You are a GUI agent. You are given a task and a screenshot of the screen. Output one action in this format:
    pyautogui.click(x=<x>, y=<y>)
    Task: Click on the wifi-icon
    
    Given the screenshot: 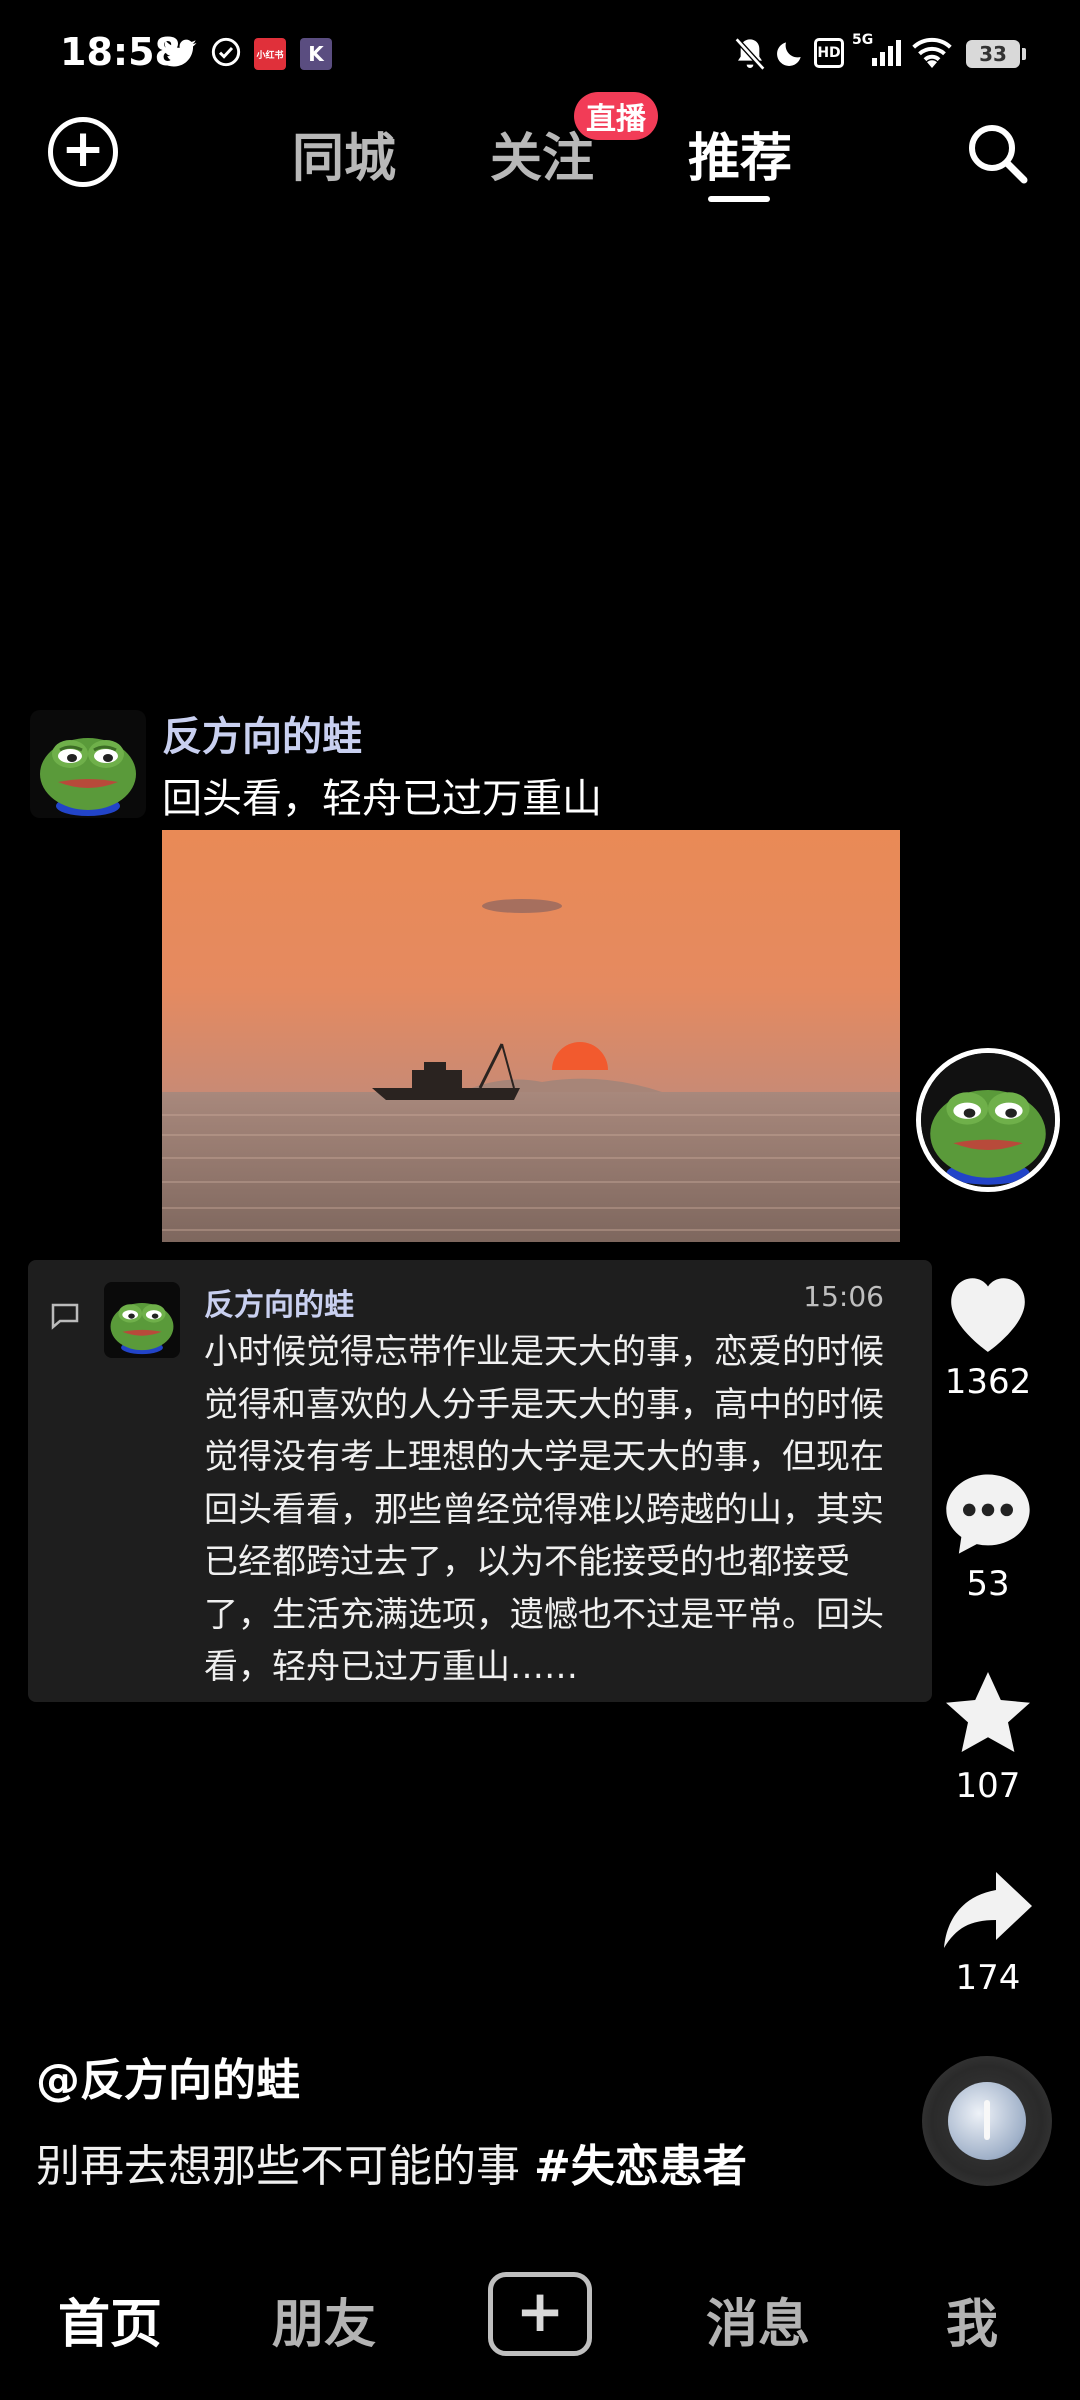 What is the action you would take?
    pyautogui.click(x=932, y=52)
    